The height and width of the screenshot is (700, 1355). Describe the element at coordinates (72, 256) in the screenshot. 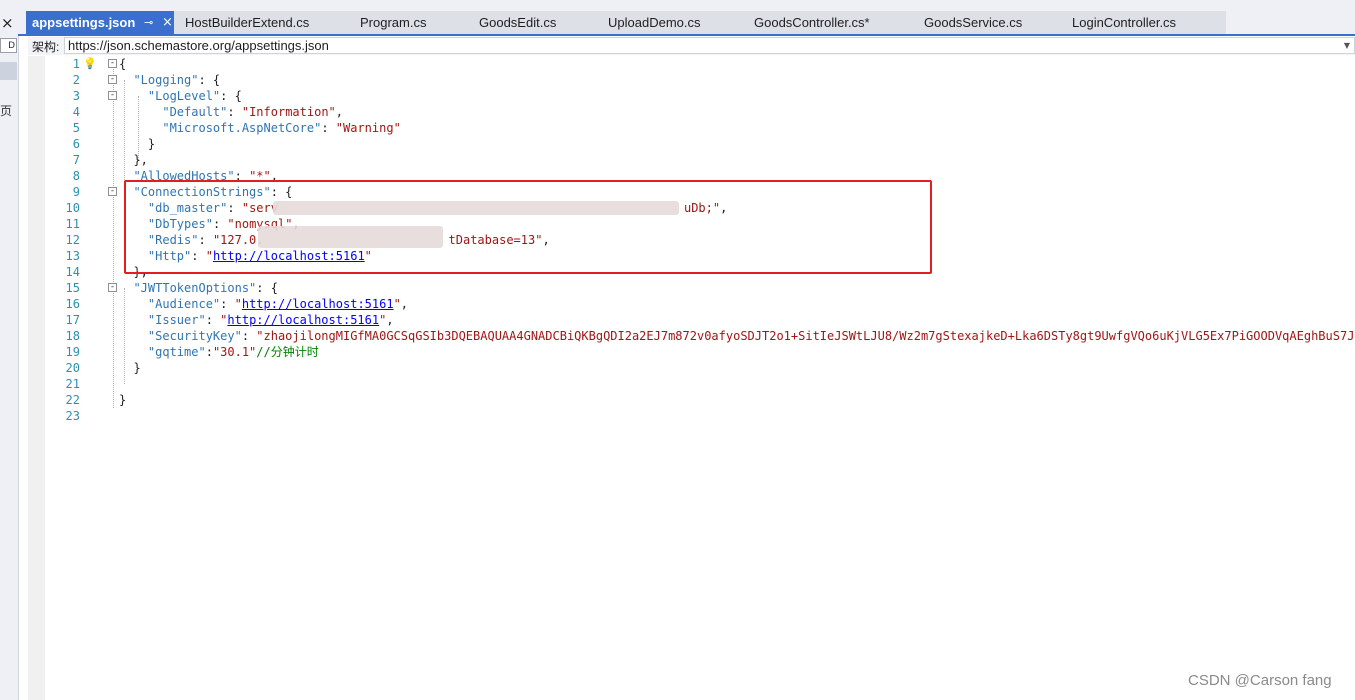

I see `line-number: 13` at that location.